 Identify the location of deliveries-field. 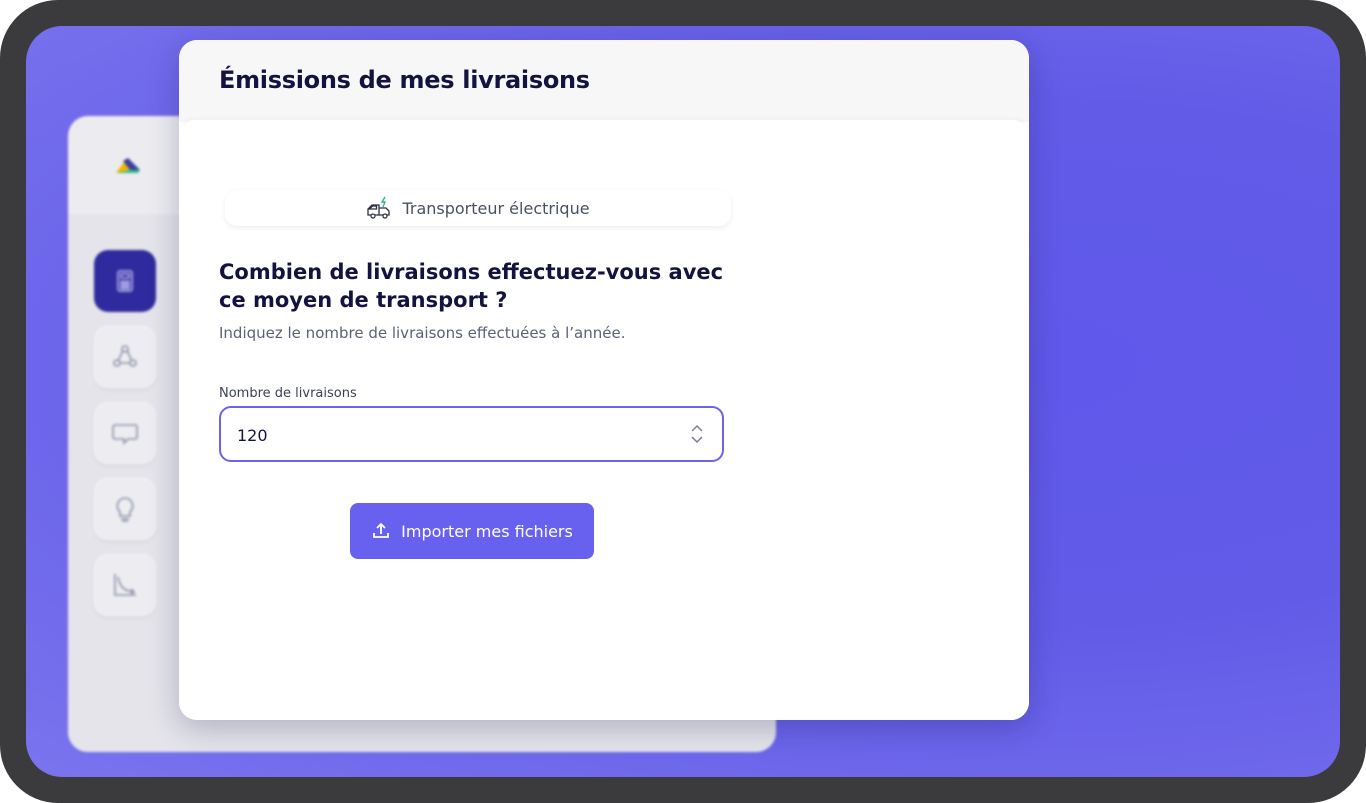
(471, 434).